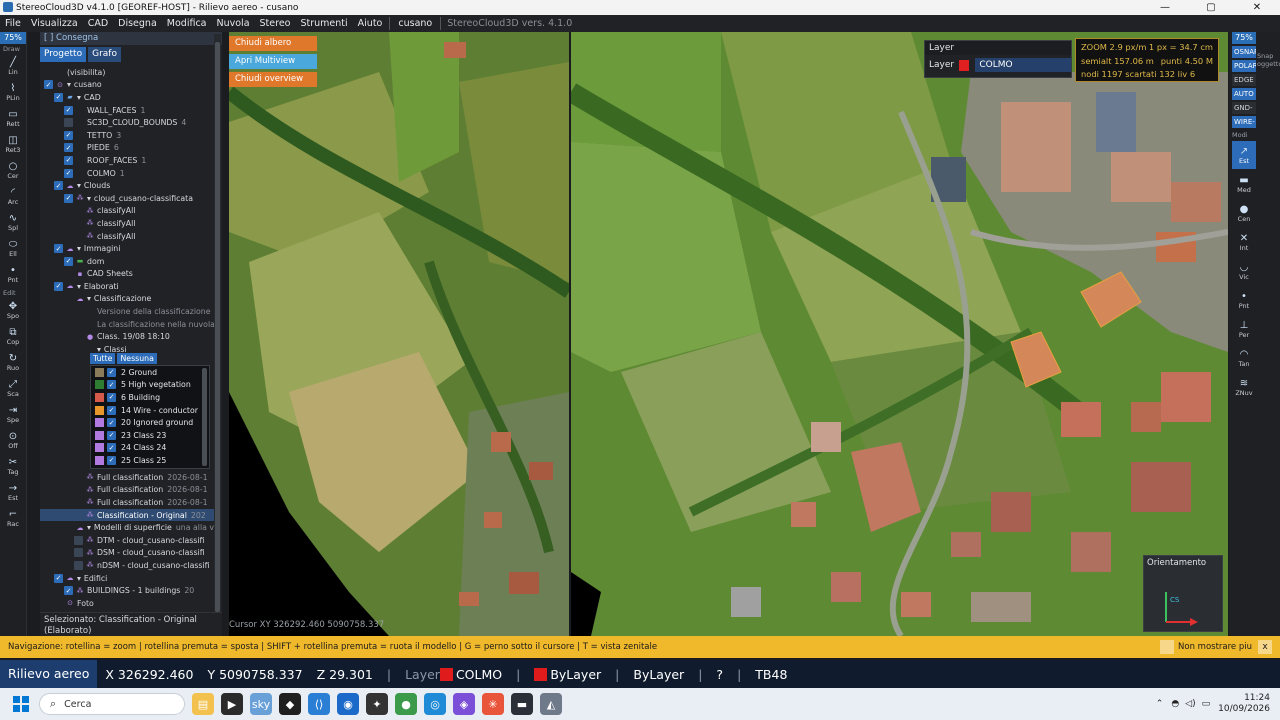 This screenshot has width=1280, height=720. What do you see at coordinates (129, 160) in the screenshot?
I see `tree-row: ✓ ROOF_FACES 1` at bounding box center [129, 160].